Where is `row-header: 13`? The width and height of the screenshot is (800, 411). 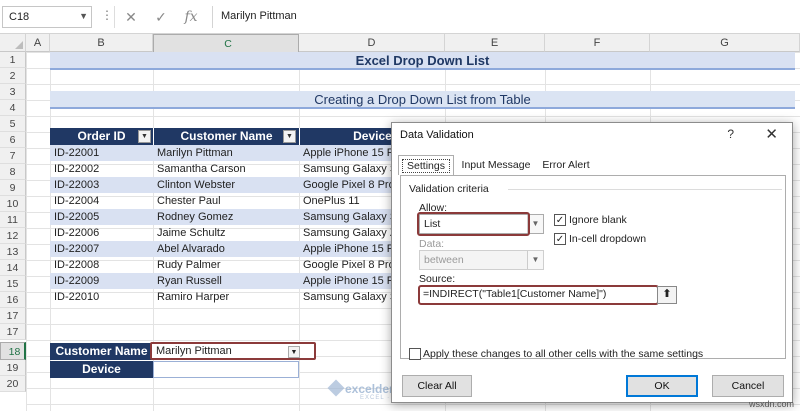
row-header: 13 is located at coordinates (13, 252).